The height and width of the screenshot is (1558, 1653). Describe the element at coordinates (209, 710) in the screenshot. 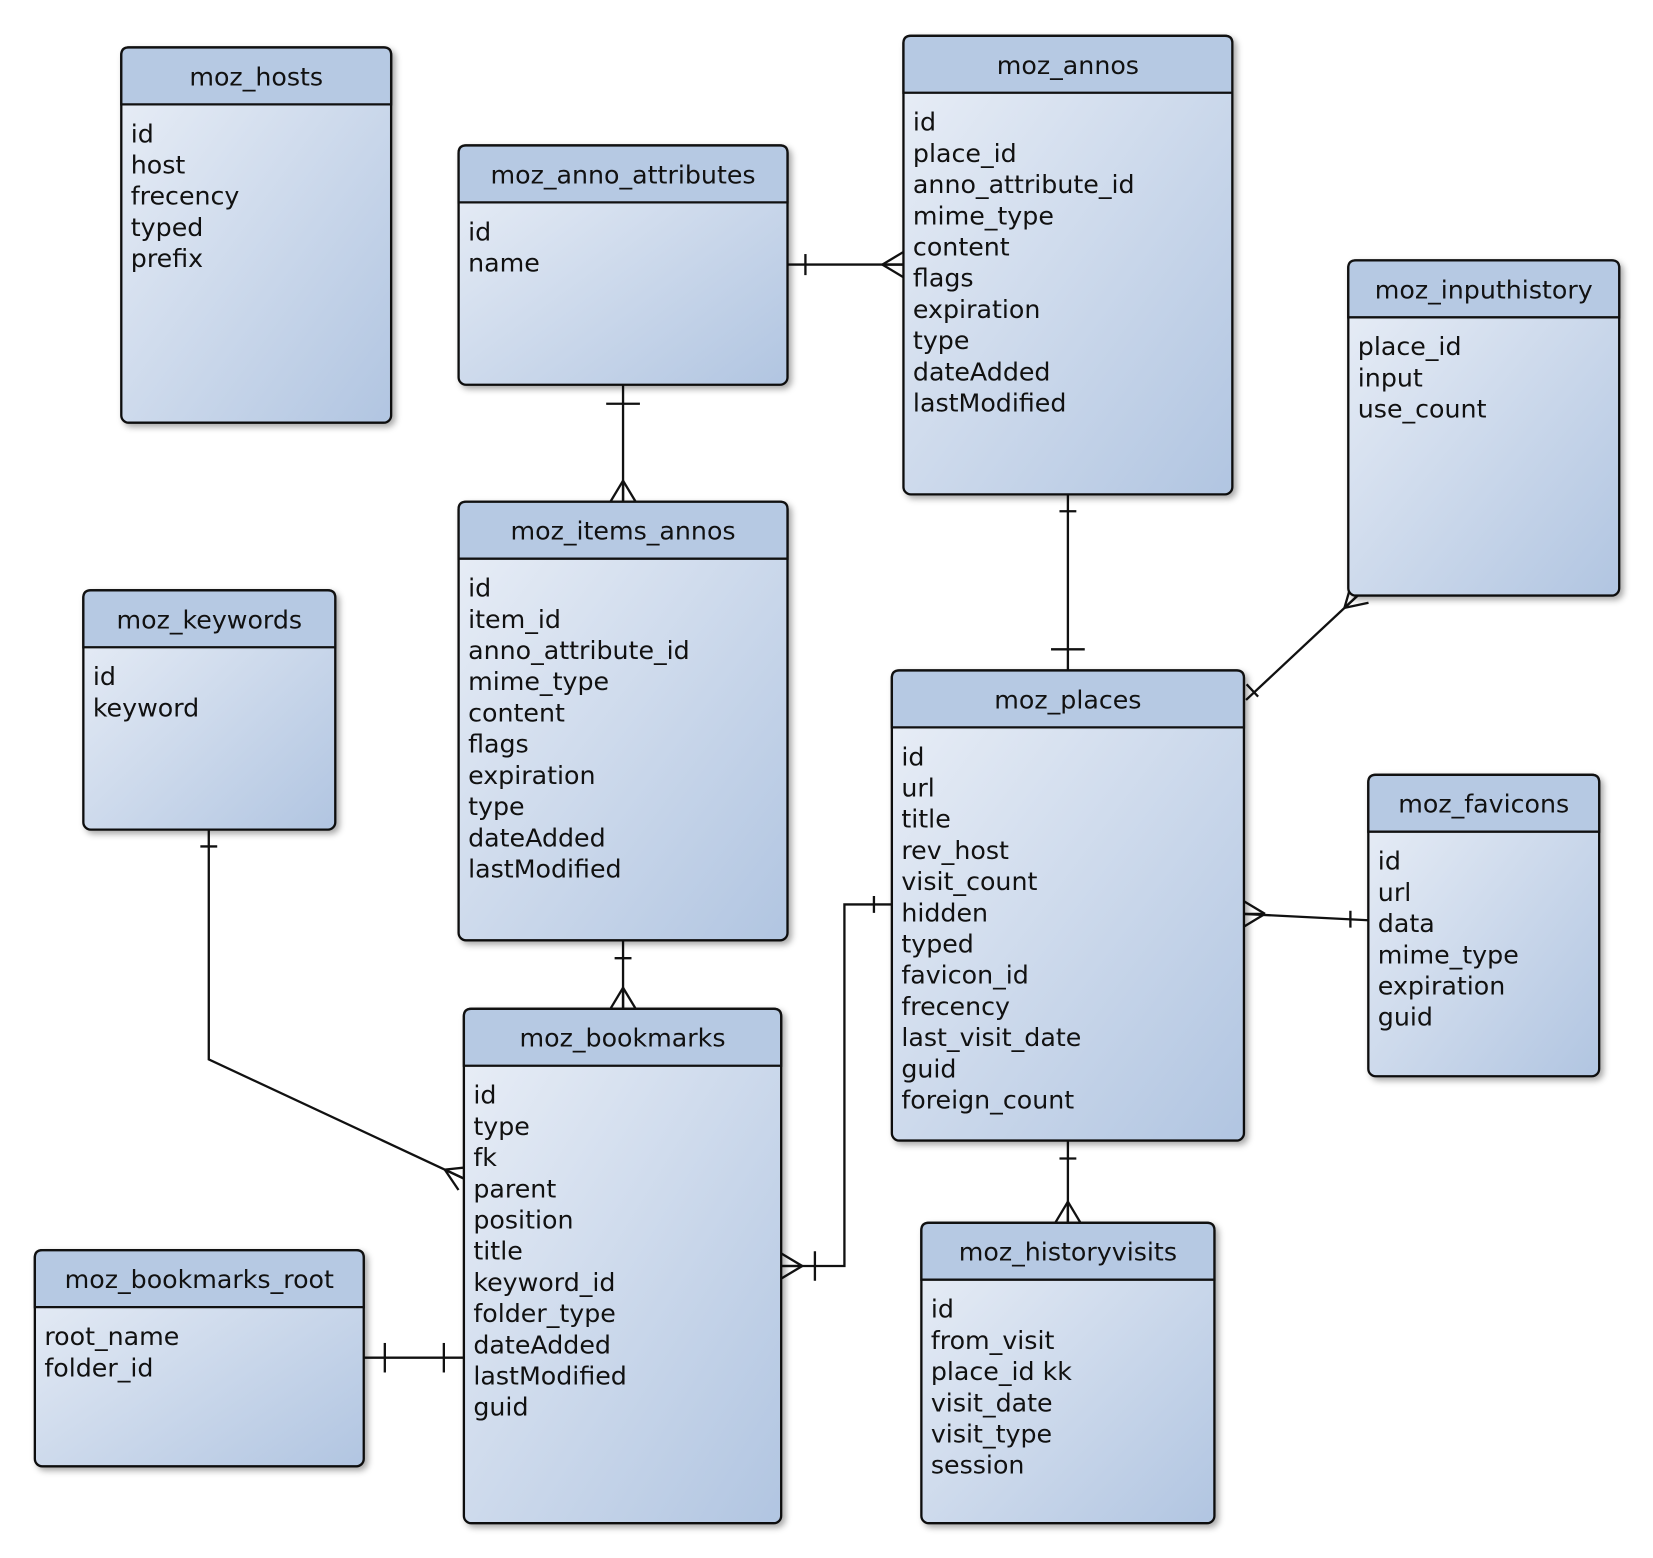

I see `table-moz-keywords: moz_keywordsidkeyword` at that location.